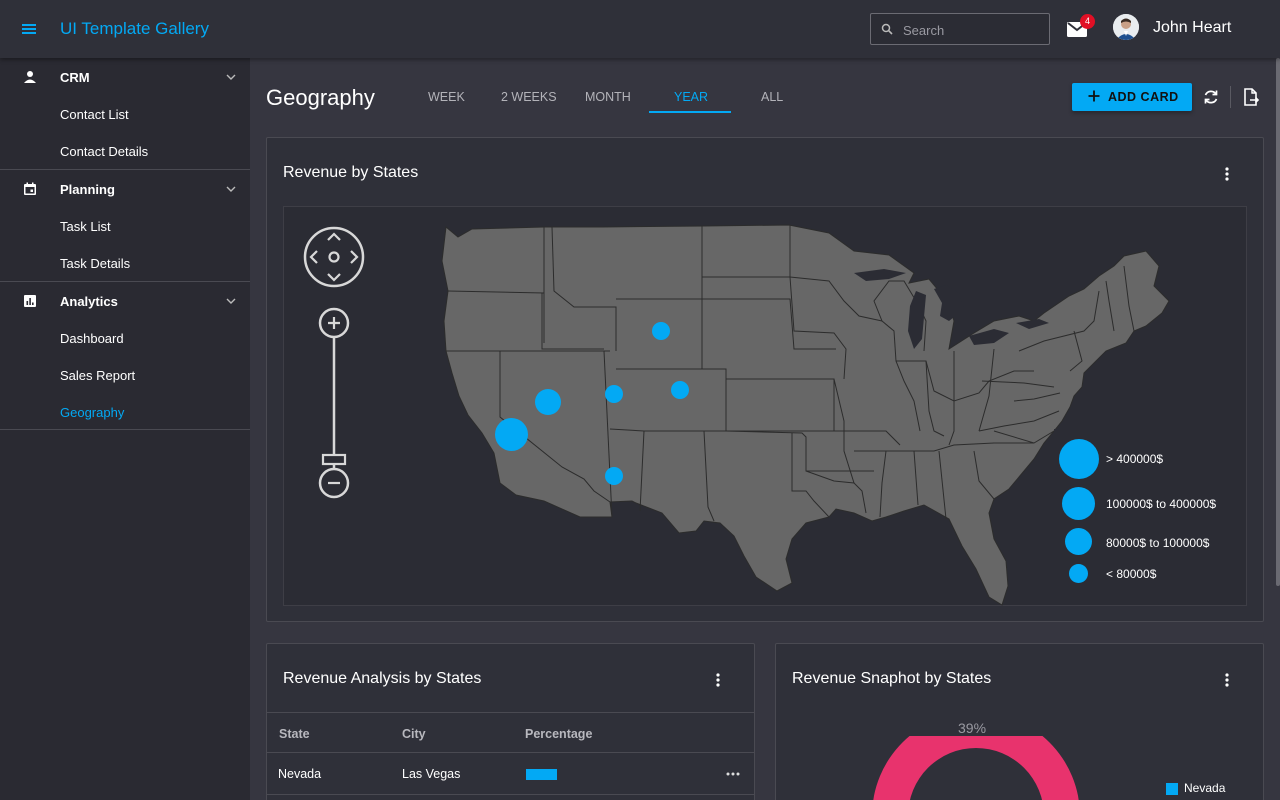 The width and height of the screenshot is (1280, 800). Describe the element at coordinates (446, 97) in the screenshot. I see `tab-week: WEEK` at that location.